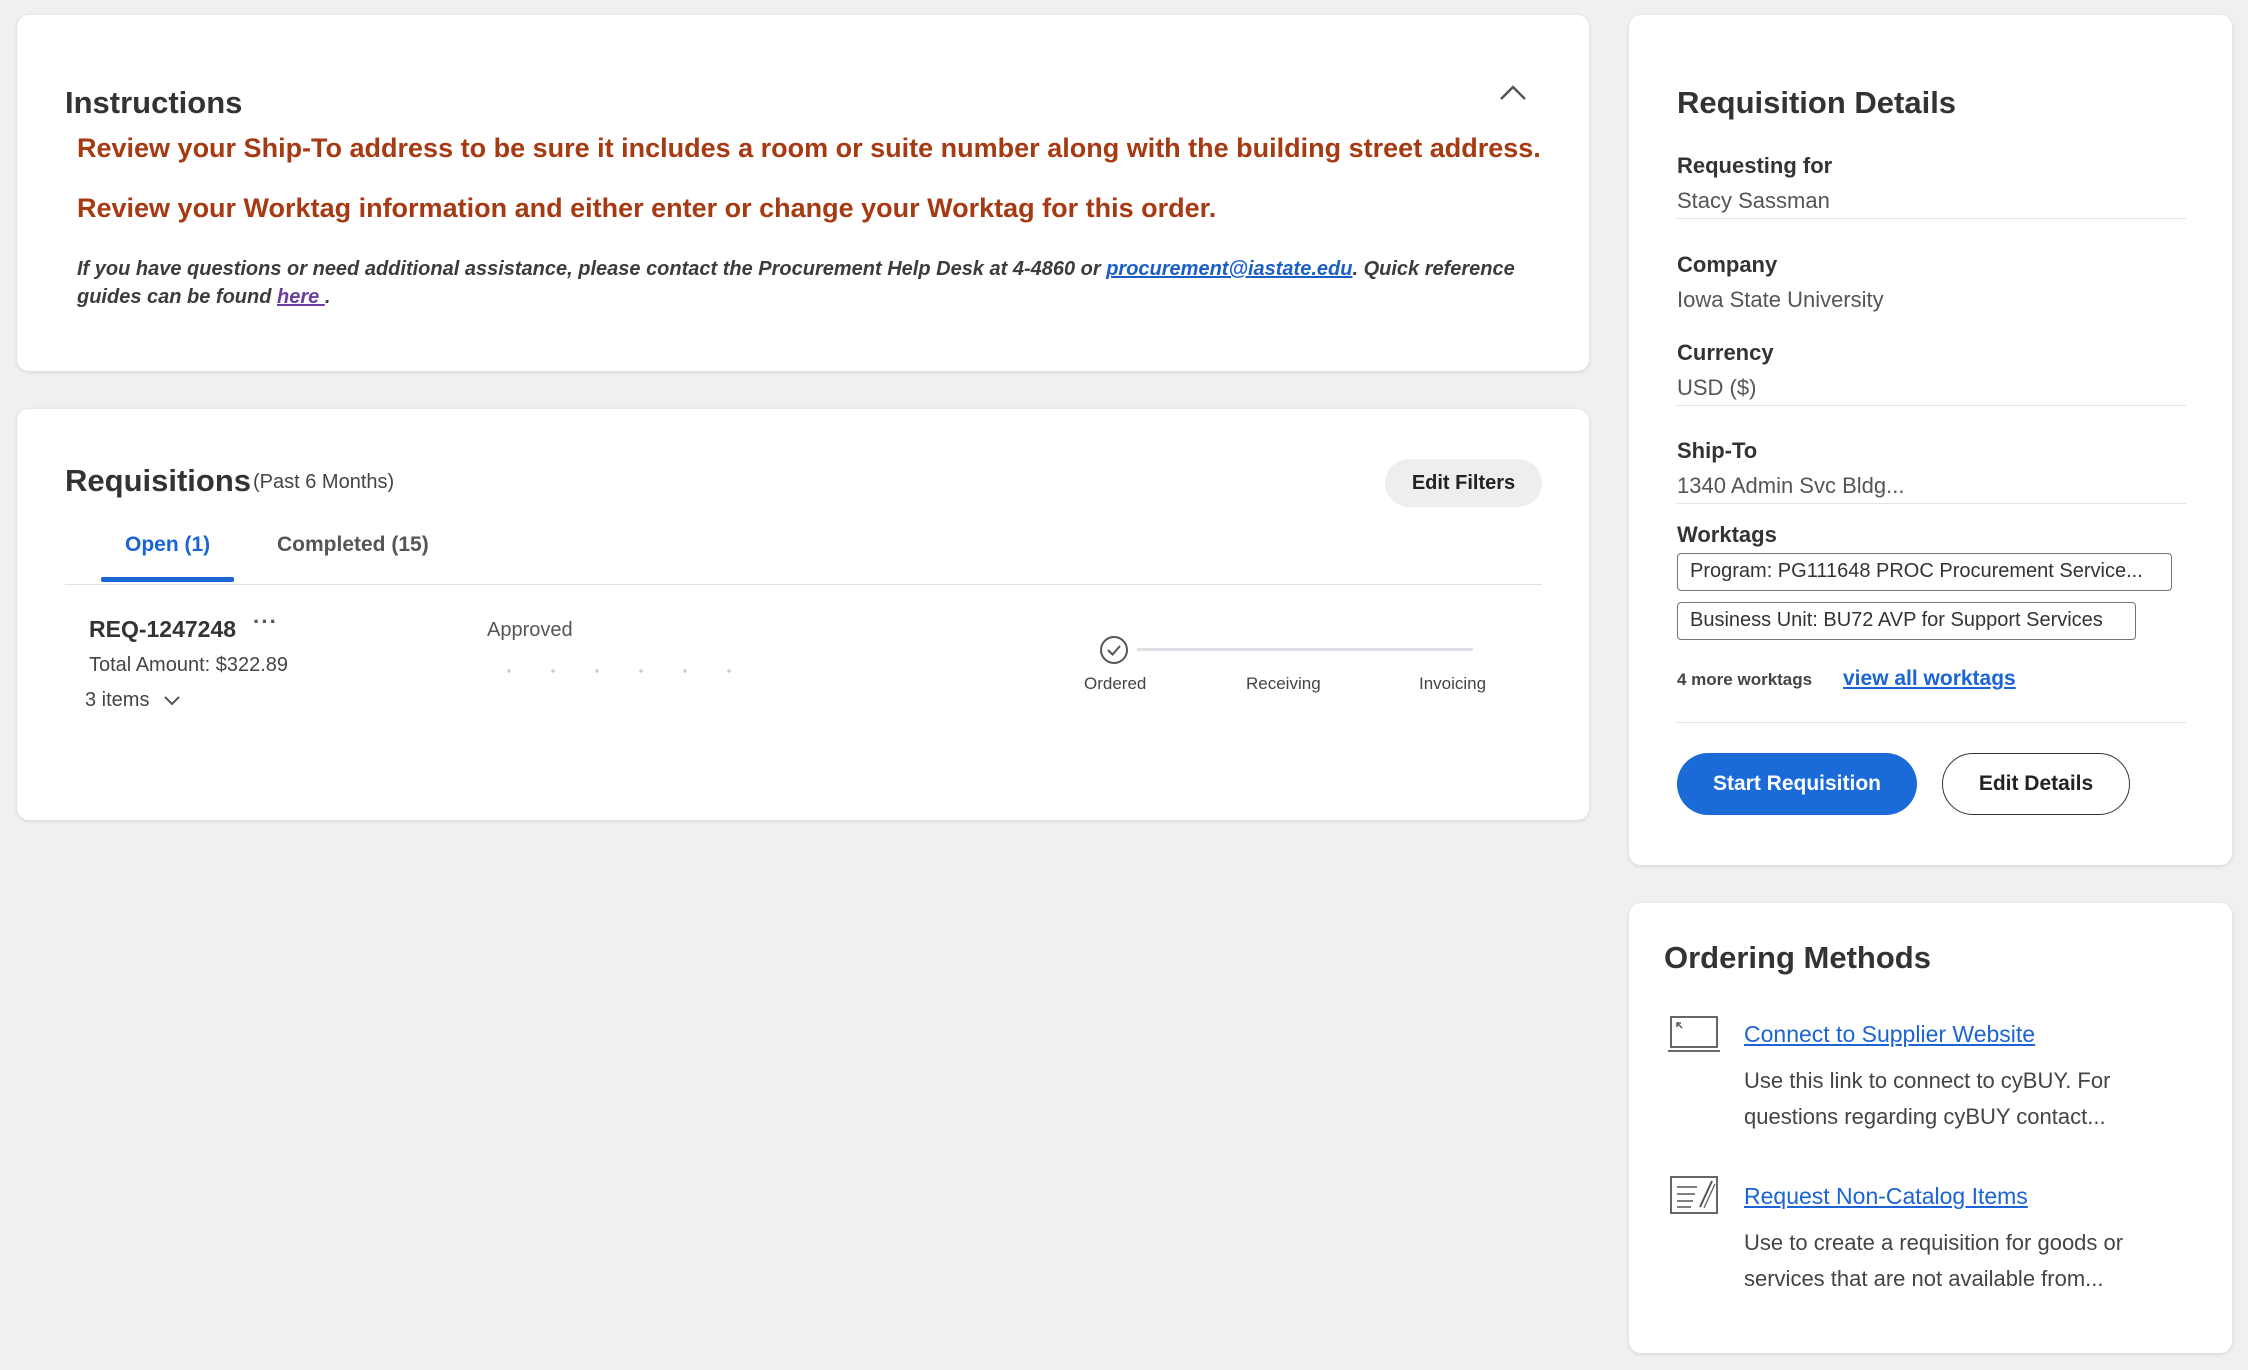 The width and height of the screenshot is (2248, 1370). I want to click on requisitions-title: Requisitions, so click(158, 480).